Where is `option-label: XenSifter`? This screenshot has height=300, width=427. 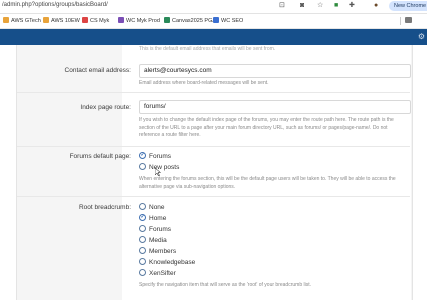
option-label: XenSifter is located at coordinates (162, 273).